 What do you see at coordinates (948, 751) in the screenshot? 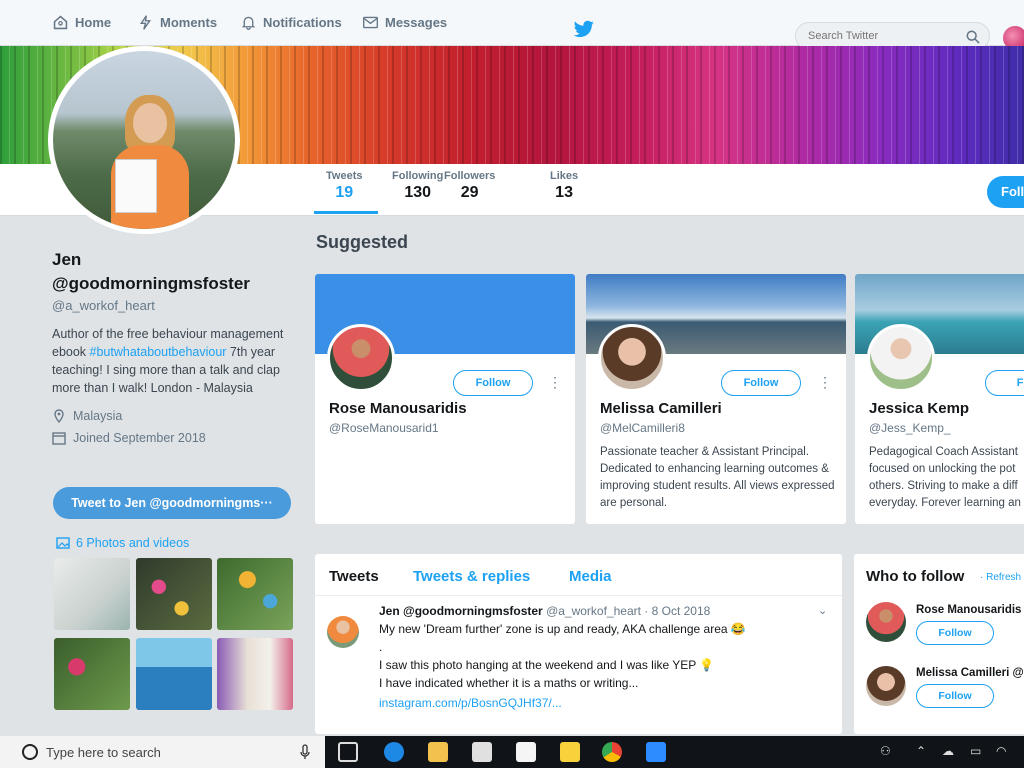
I see `onedrive-icon: ☁` at bounding box center [948, 751].